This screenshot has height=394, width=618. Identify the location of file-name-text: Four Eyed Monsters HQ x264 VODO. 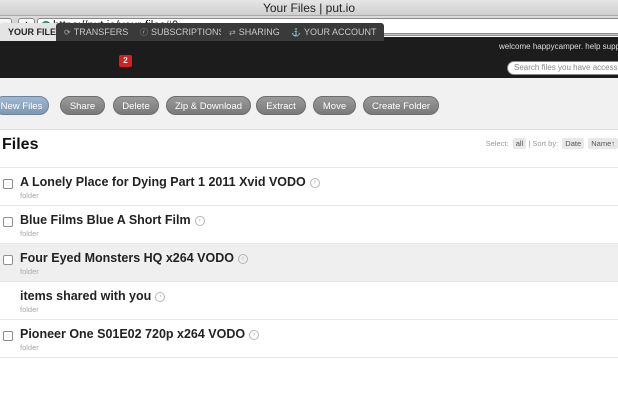
(127, 258).